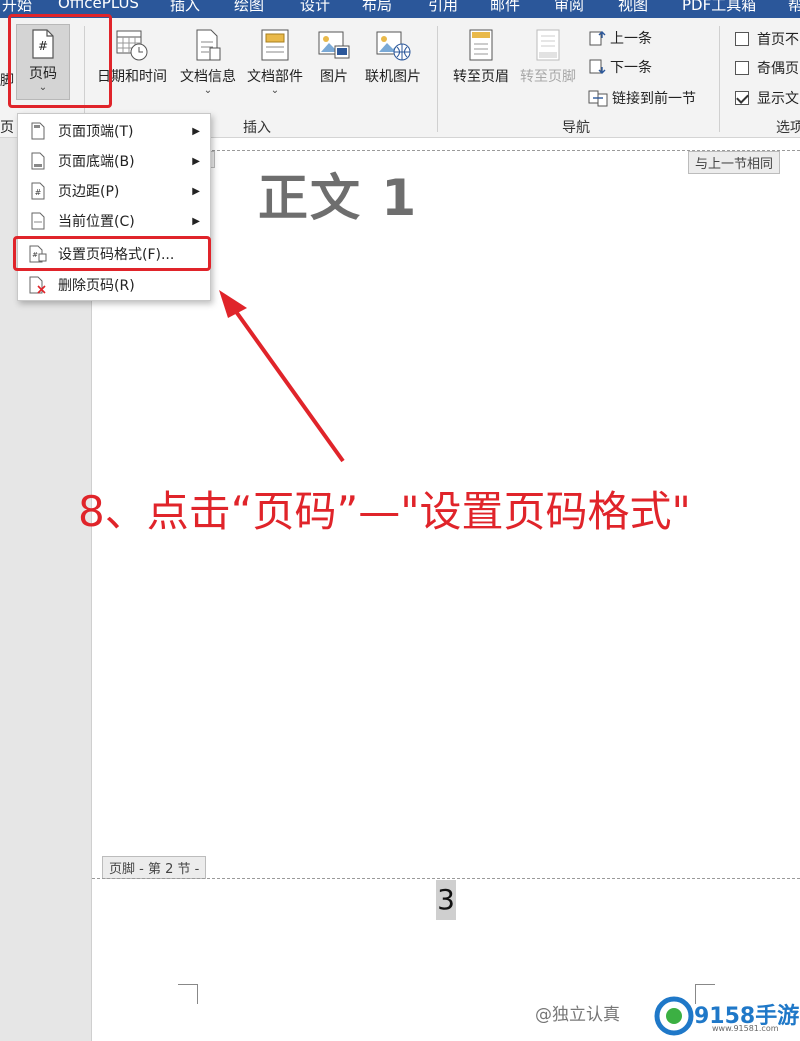 This screenshot has height=1041, width=800. I want to click on next-icon, so click(597, 66).